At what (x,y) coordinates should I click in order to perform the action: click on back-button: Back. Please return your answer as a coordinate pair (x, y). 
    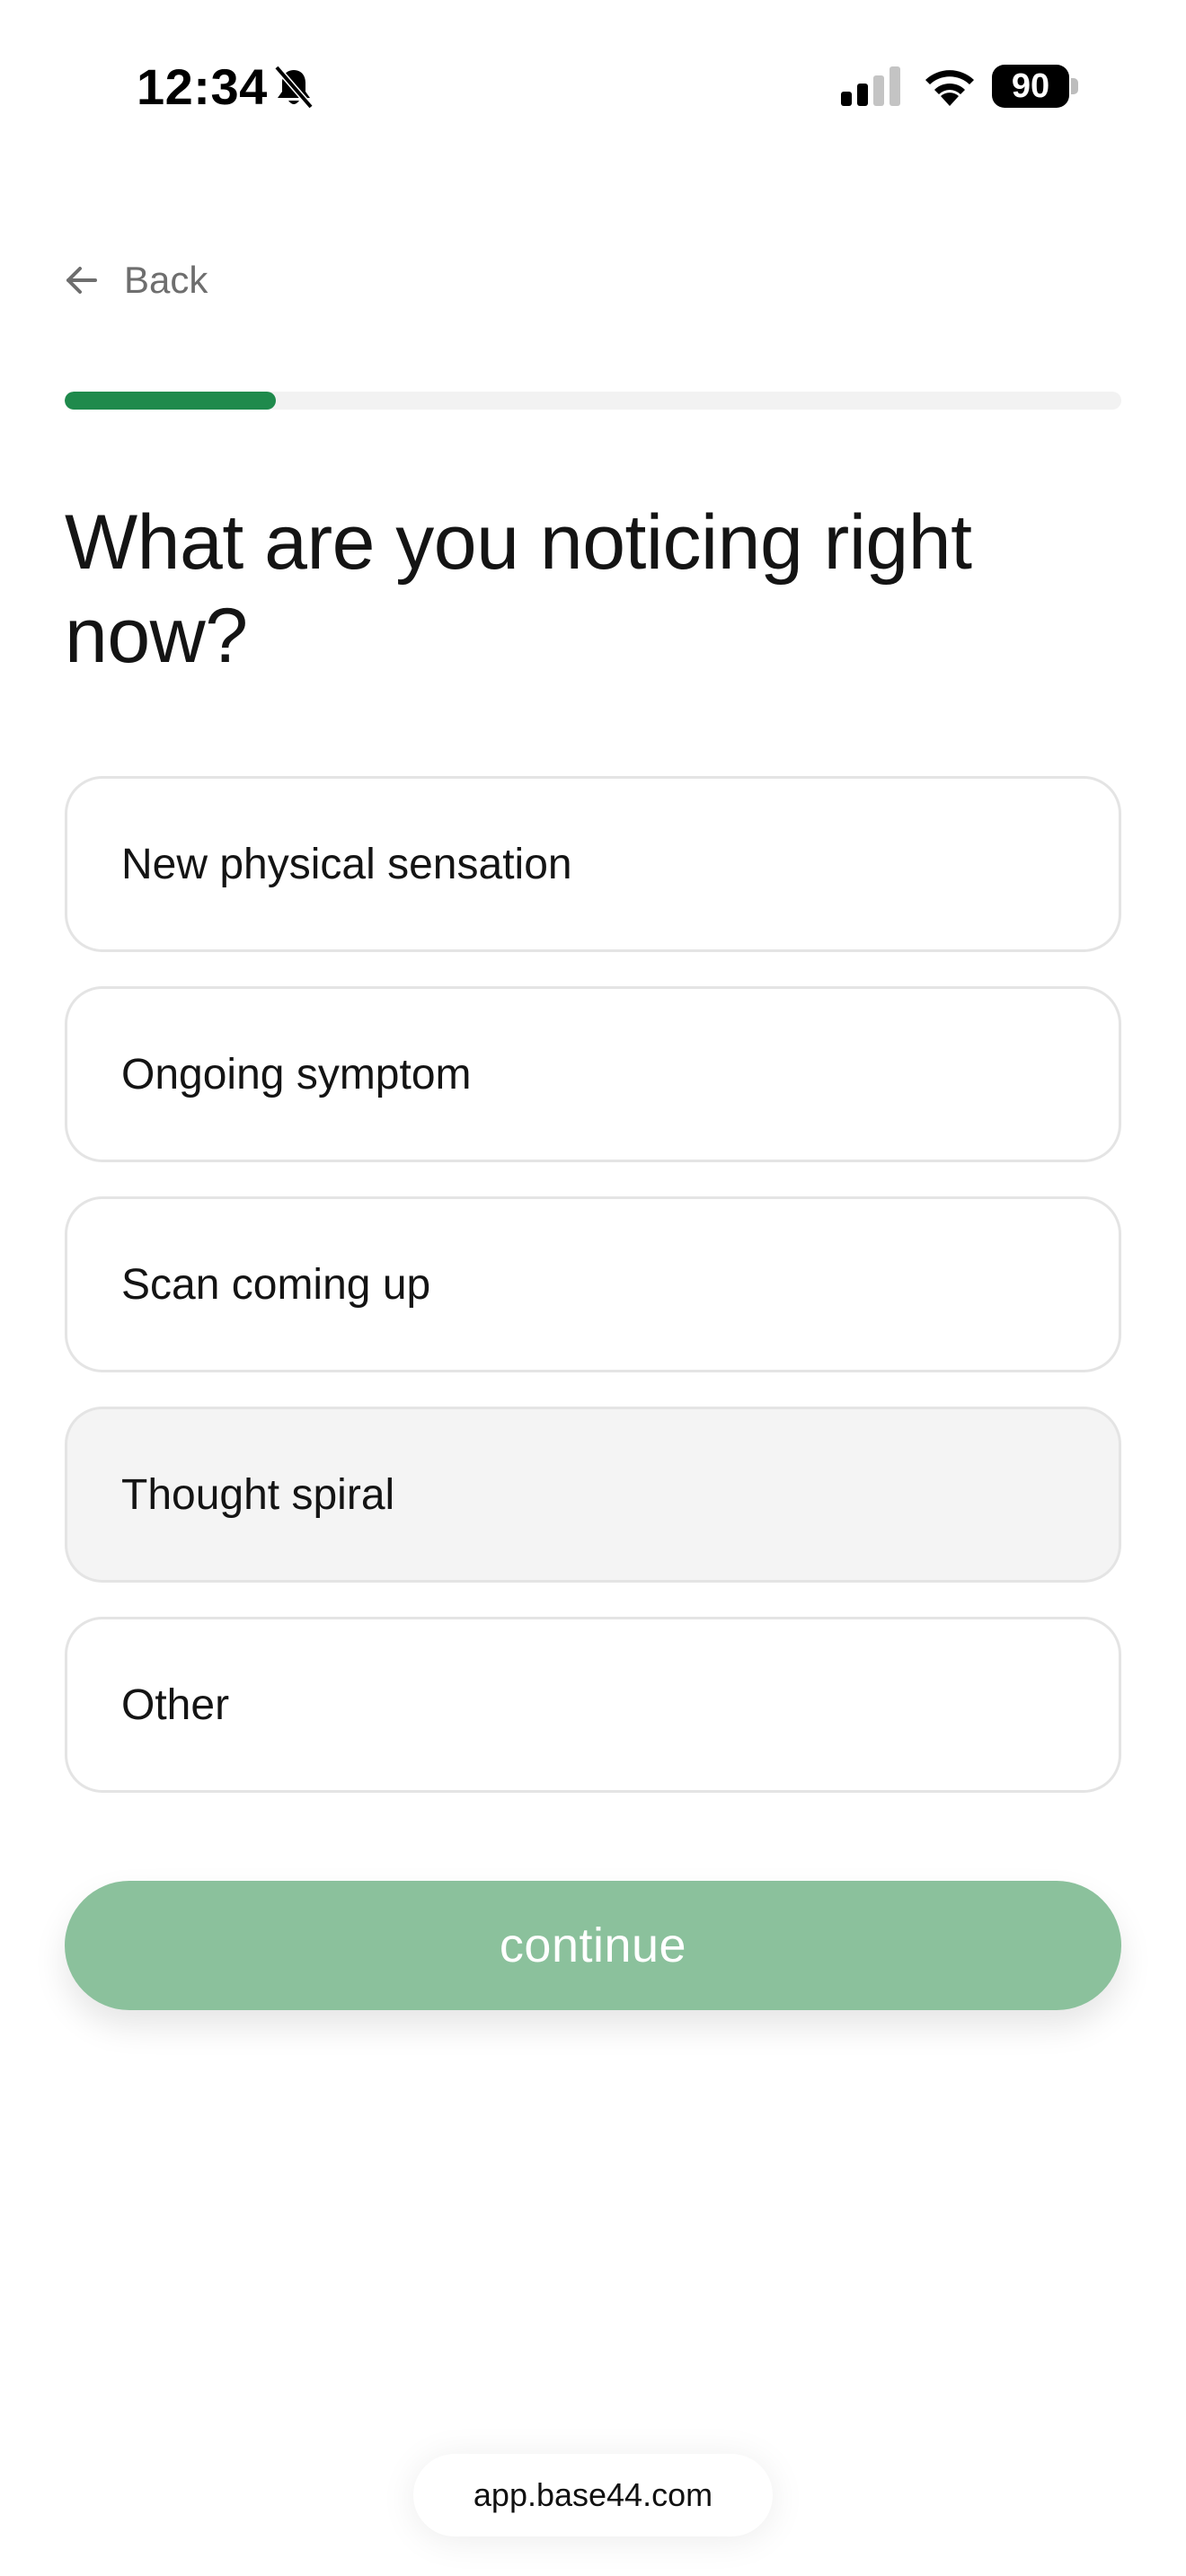
    Looking at the image, I should click on (135, 280).